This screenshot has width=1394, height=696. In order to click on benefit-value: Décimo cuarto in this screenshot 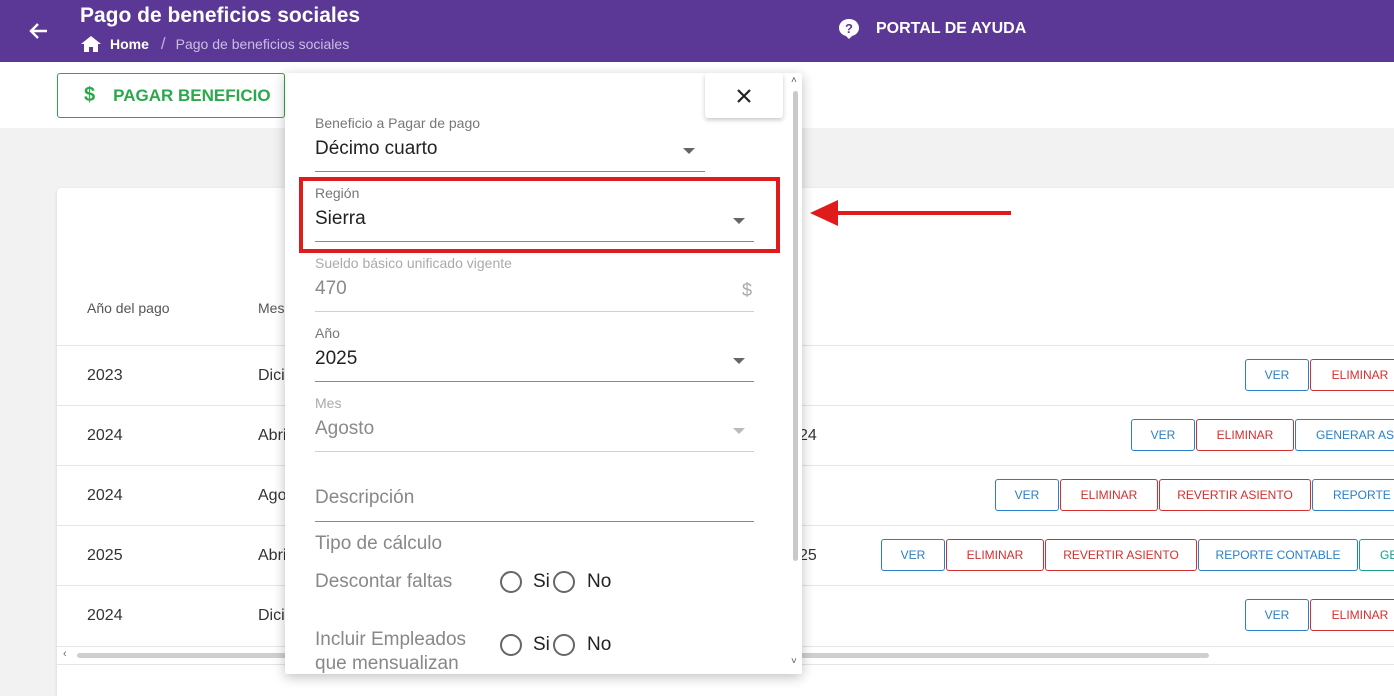, I will do `click(376, 148)`.